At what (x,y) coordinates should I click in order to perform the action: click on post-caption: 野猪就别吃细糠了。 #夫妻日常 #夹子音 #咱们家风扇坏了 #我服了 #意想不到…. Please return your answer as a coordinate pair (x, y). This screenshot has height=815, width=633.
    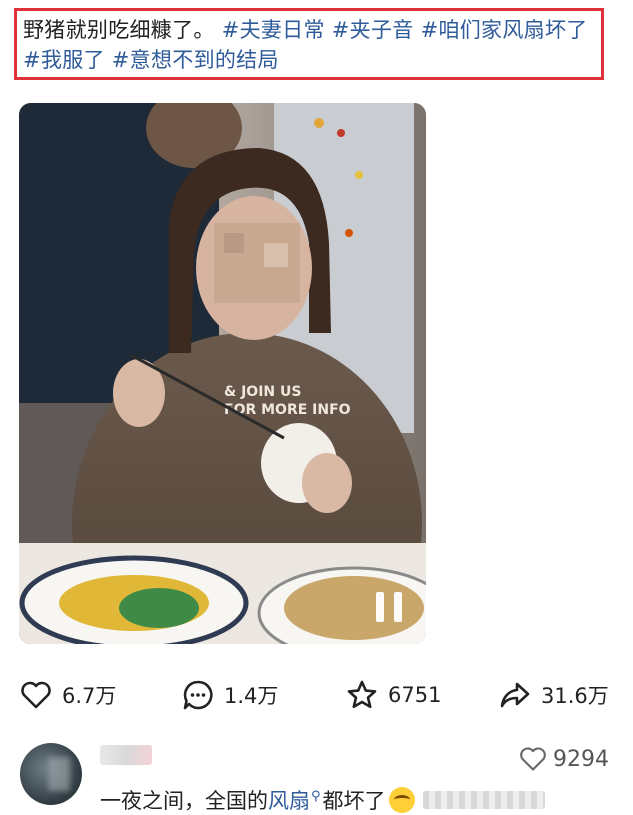
    Looking at the image, I should click on (309, 44).